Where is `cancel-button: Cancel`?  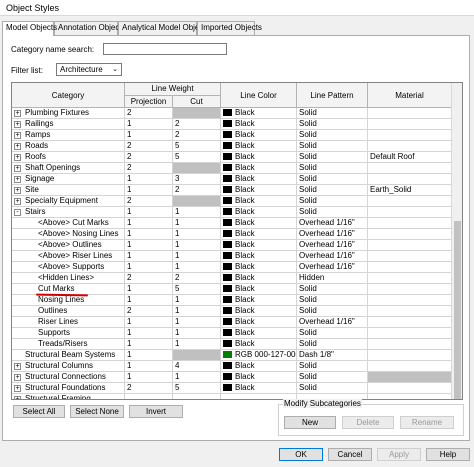
cancel-button: Cancel is located at coordinates (350, 454).